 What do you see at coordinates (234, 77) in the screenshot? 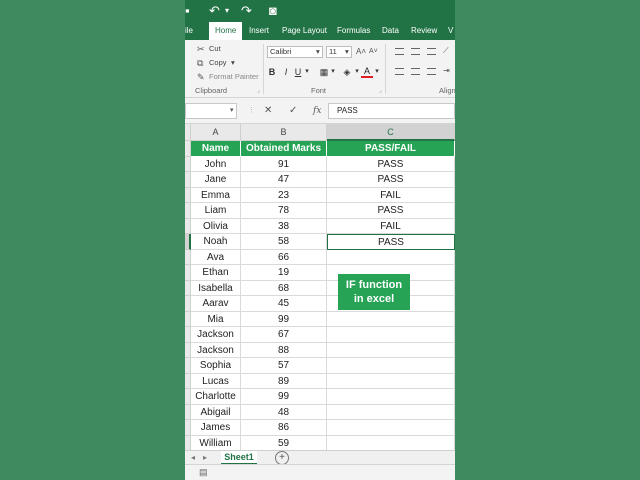
I see `format-painter-button: Format Painter` at bounding box center [234, 77].